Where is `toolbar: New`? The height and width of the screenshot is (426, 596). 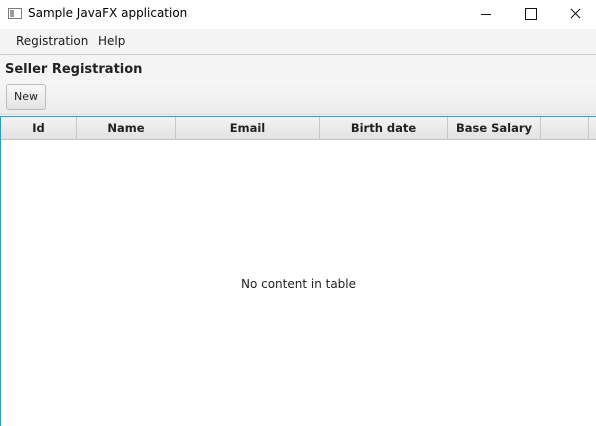
toolbar: New is located at coordinates (298, 97).